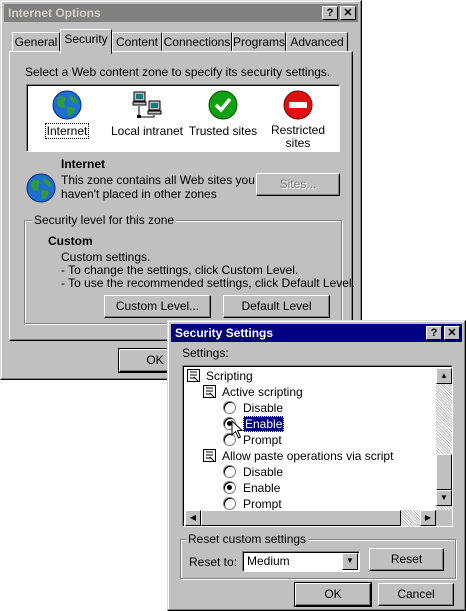 Image resolution: width=466 pixels, height=611 pixels. What do you see at coordinates (223, 105) in the screenshot?
I see `check-icon` at bounding box center [223, 105].